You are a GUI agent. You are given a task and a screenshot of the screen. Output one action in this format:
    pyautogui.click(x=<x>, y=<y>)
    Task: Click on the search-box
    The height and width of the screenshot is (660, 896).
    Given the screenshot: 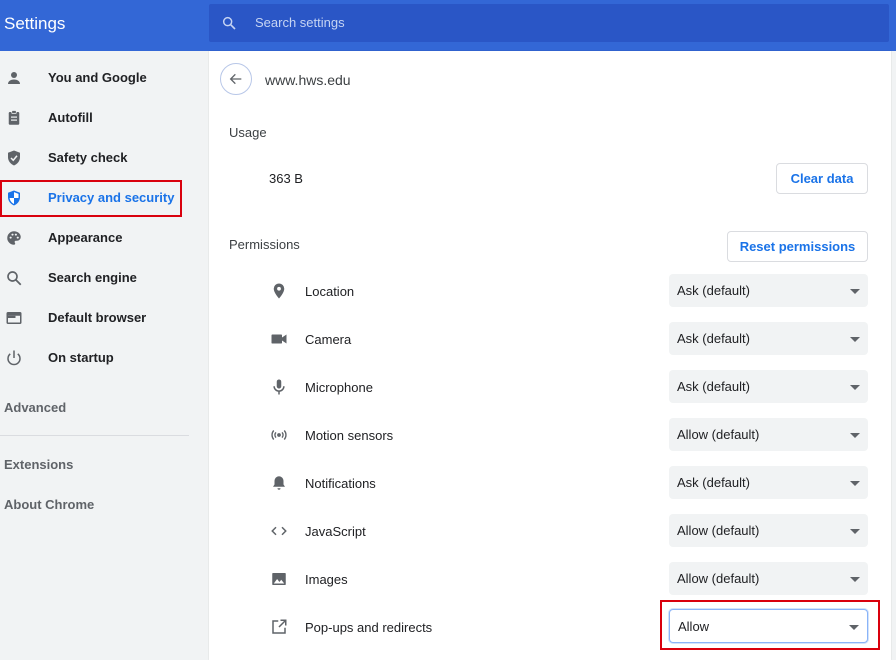 What is the action you would take?
    pyautogui.click(x=549, y=23)
    